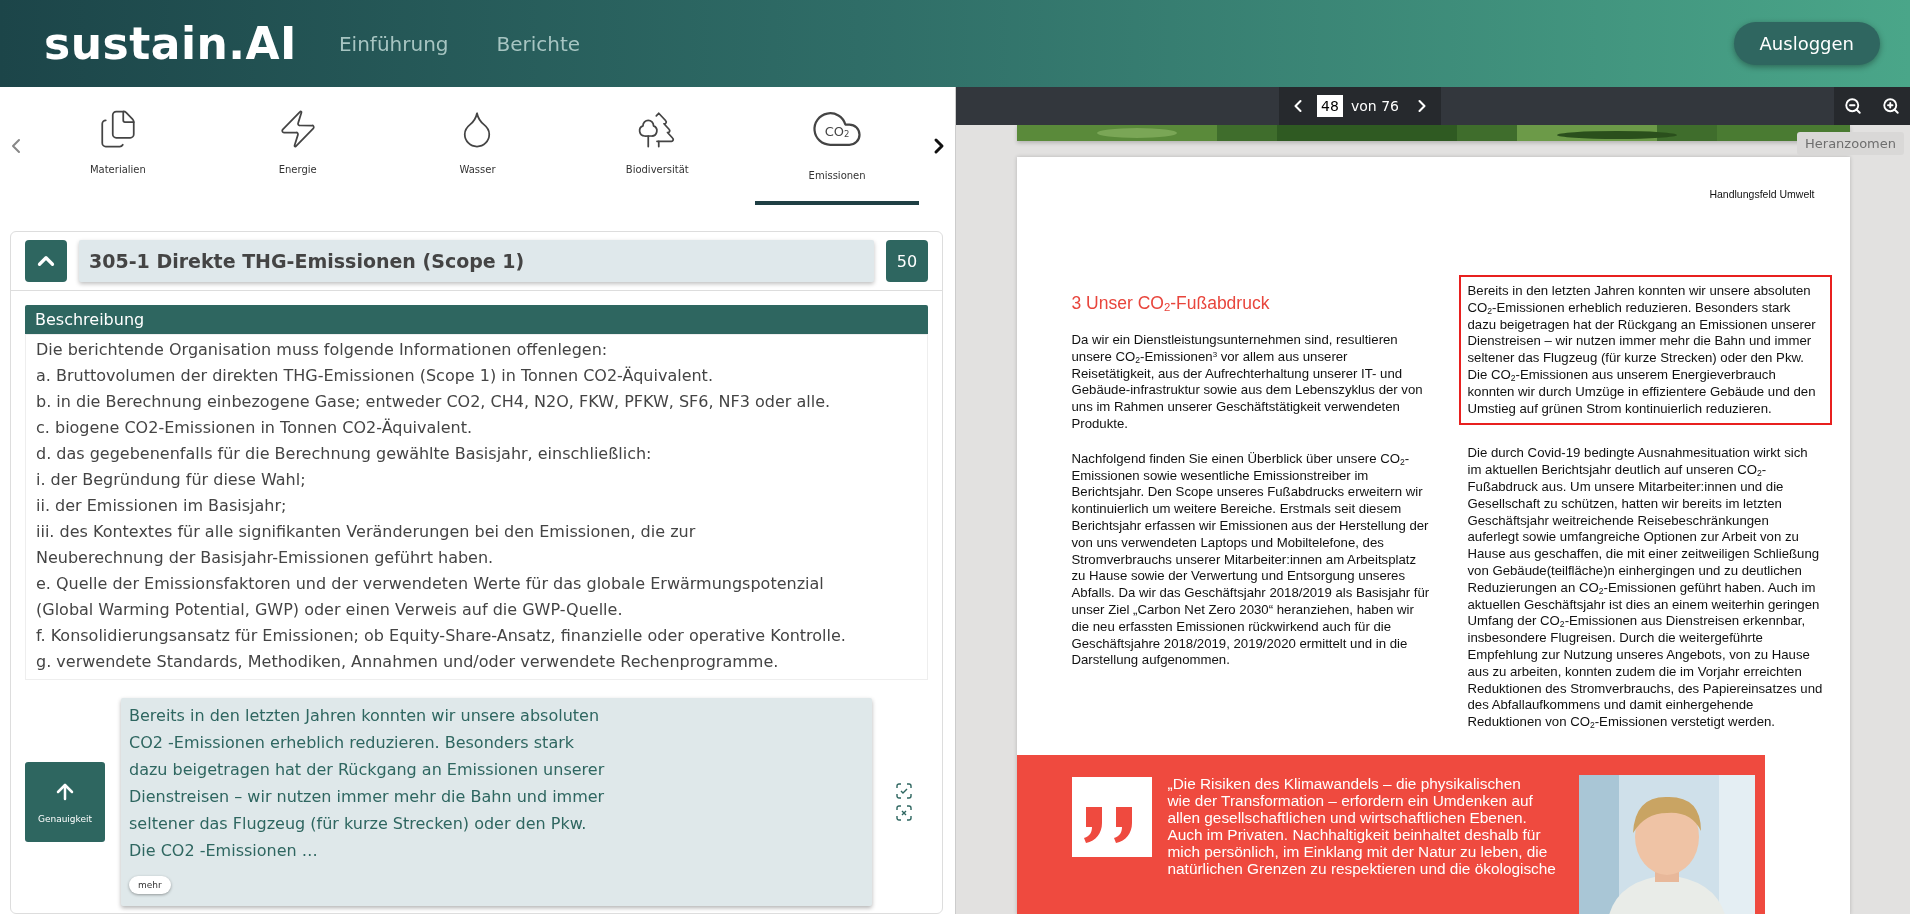 The image size is (1910, 914). I want to click on count-badge: 50, so click(907, 261).